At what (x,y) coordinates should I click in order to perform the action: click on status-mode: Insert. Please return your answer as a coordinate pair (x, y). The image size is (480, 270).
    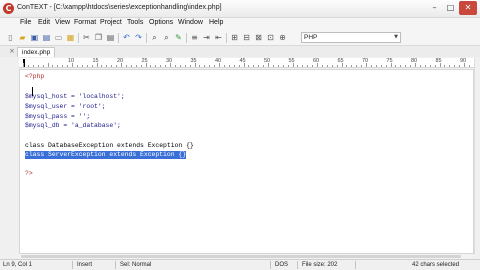
    Looking at the image, I should click on (85, 265).